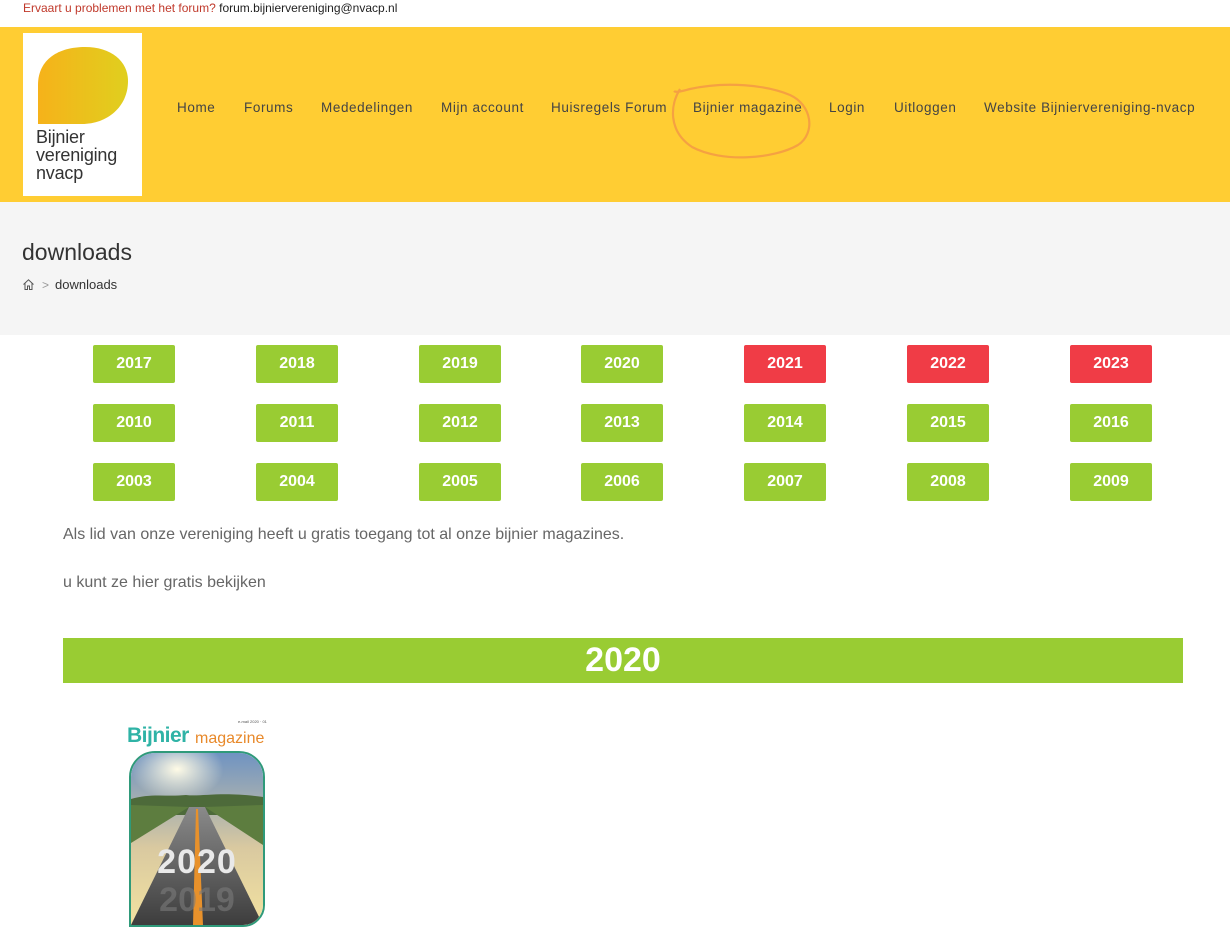 The height and width of the screenshot is (927, 1230). I want to click on year-button-2020: 2020, so click(622, 364).